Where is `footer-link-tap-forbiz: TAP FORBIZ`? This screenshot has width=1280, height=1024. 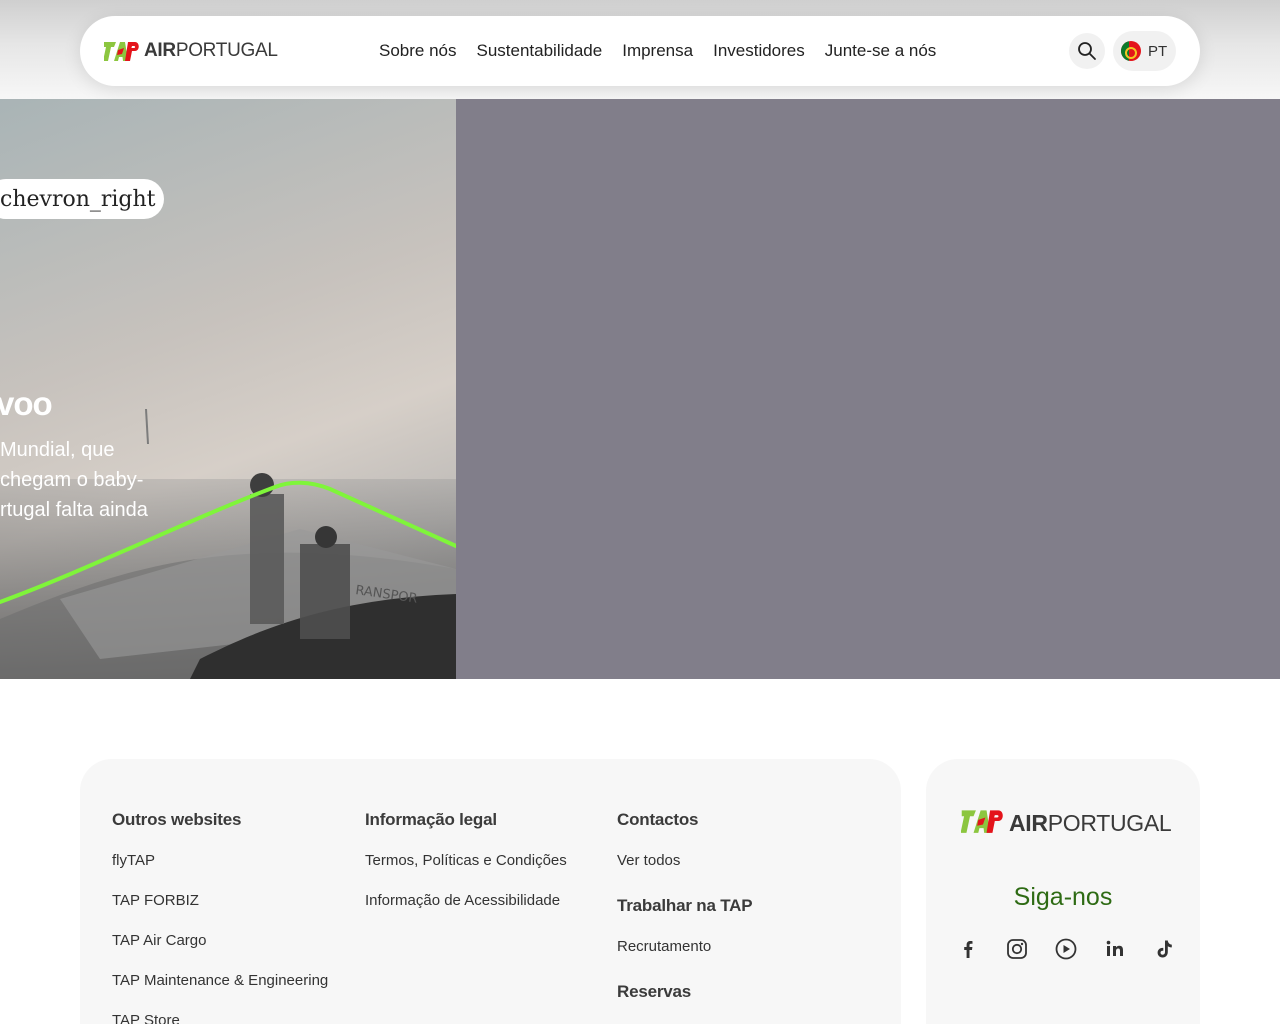
footer-link-tap-forbiz: TAP FORBIZ is located at coordinates (220, 912).